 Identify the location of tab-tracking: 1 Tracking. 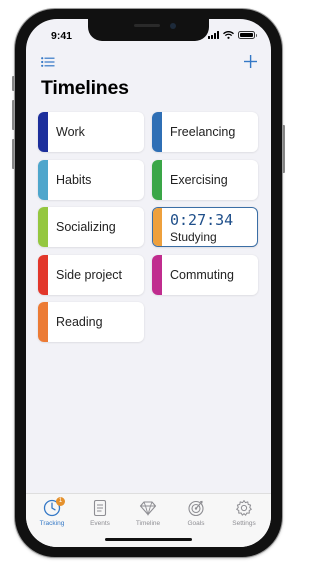
(52, 512).